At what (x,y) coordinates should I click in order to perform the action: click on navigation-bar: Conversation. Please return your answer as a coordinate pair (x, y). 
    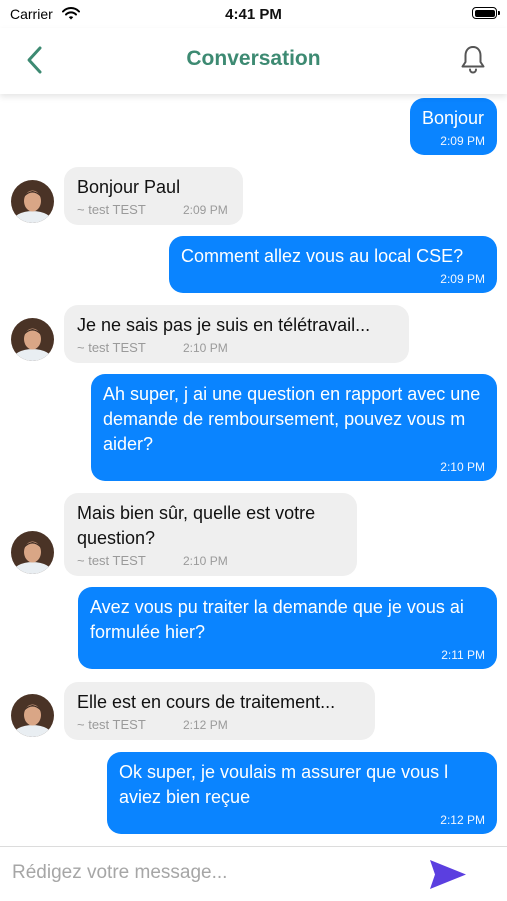
    Looking at the image, I should click on (253, 61).